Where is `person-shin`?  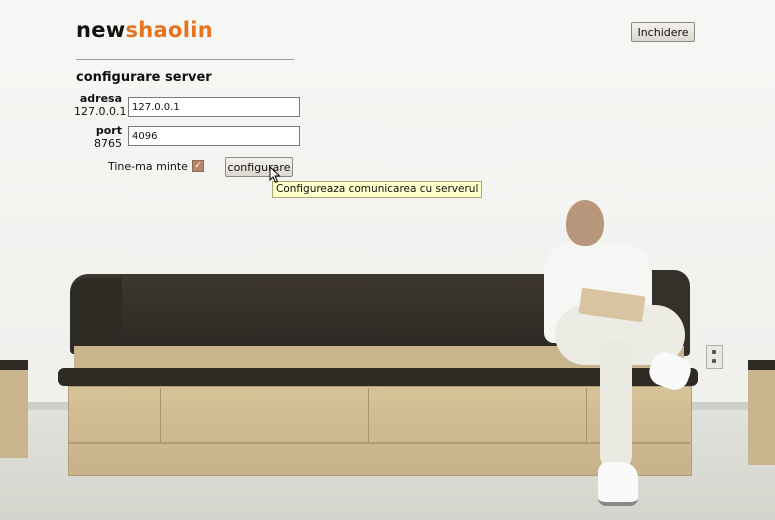 person-shin is located at coordinates (616, 405).